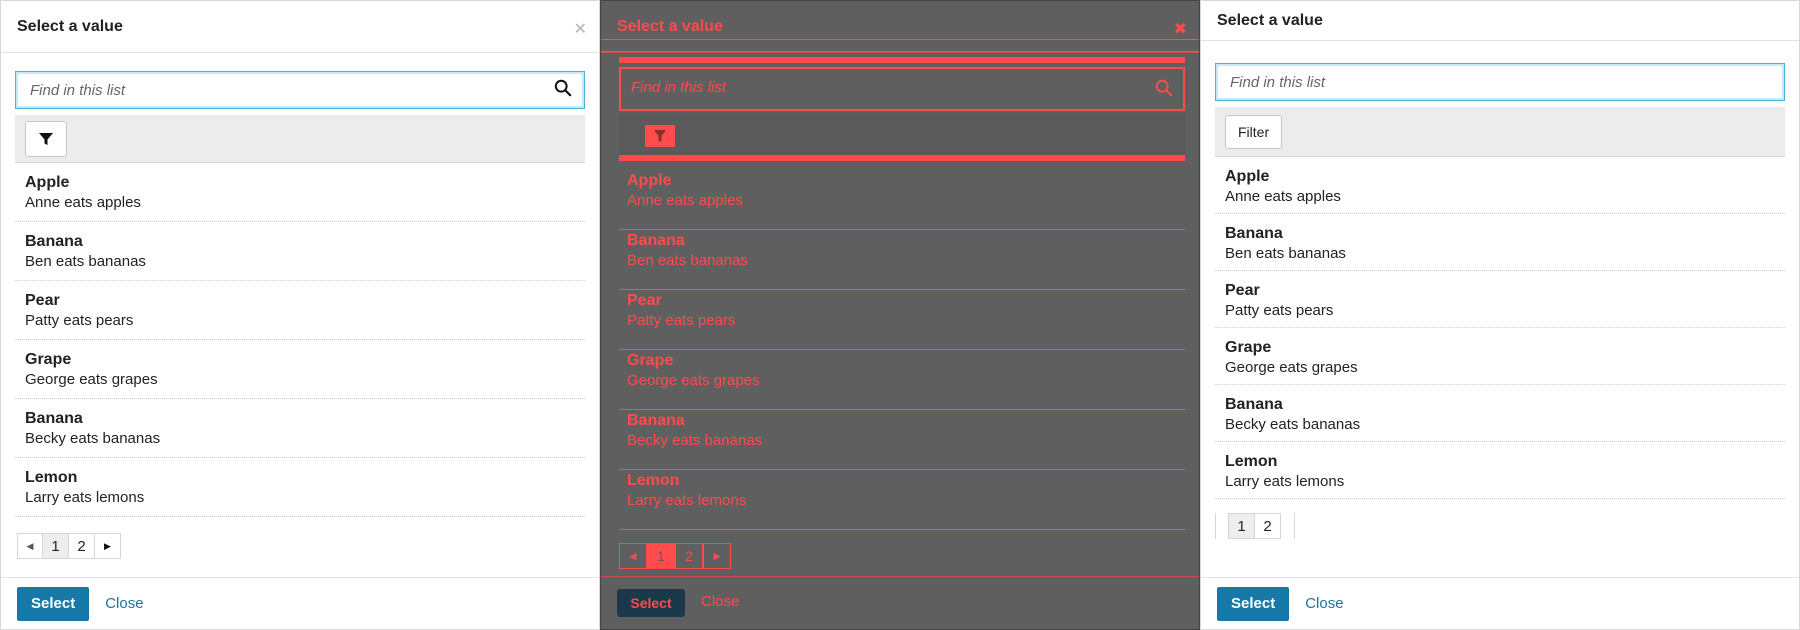 This screenshot has height=630, width=1800. I want to click on overlay-toolbar, so click(902, 137).